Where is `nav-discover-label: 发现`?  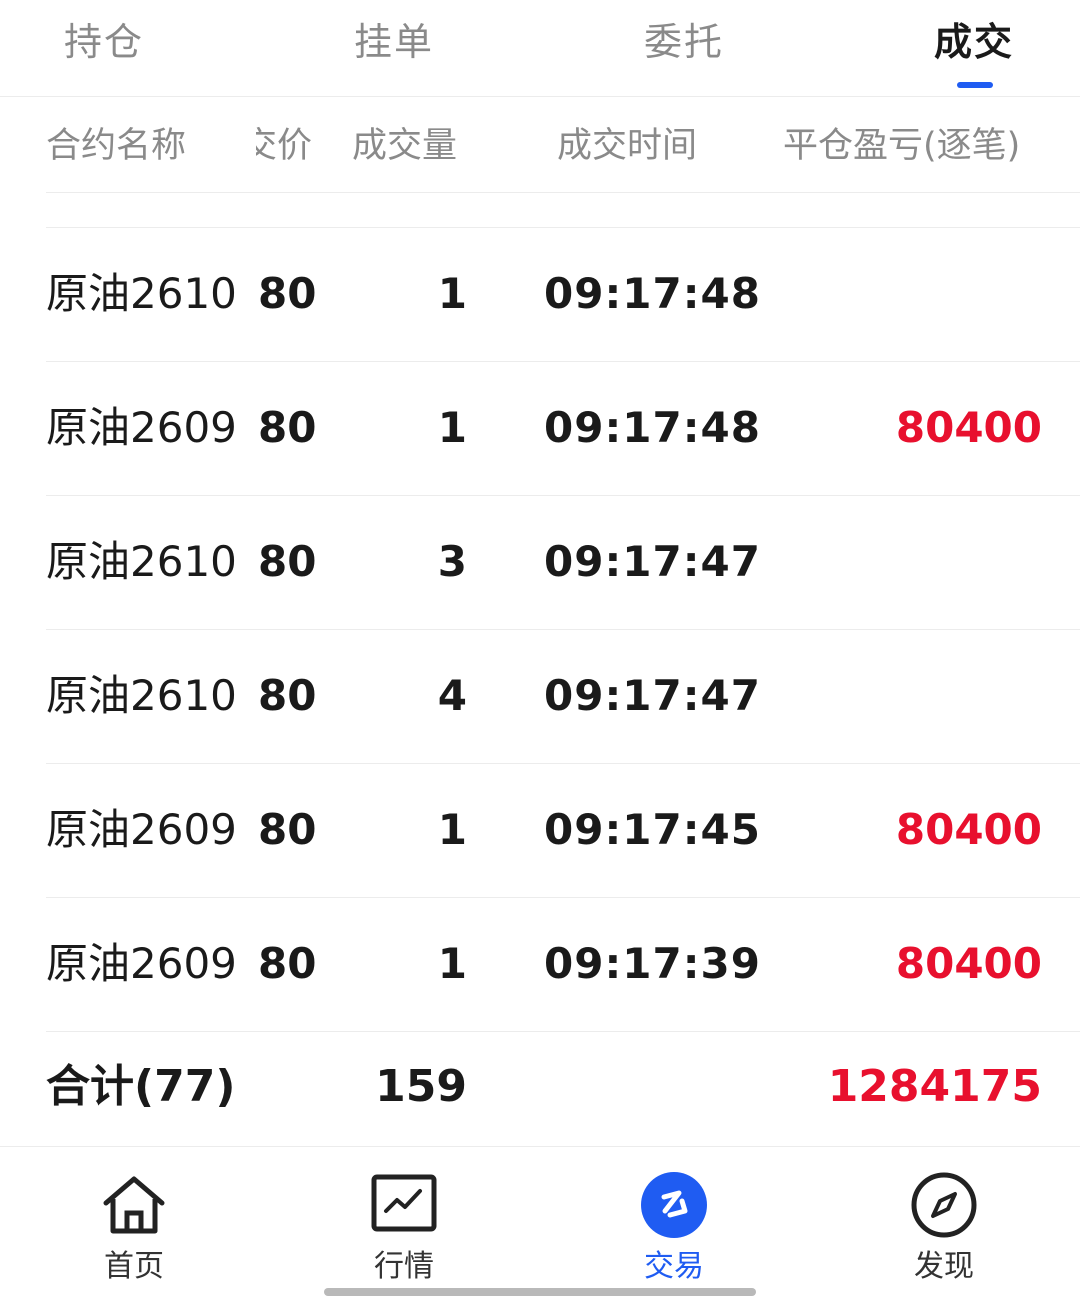
nav-discover-label: 发现 is located at coordinates (944, 1266).